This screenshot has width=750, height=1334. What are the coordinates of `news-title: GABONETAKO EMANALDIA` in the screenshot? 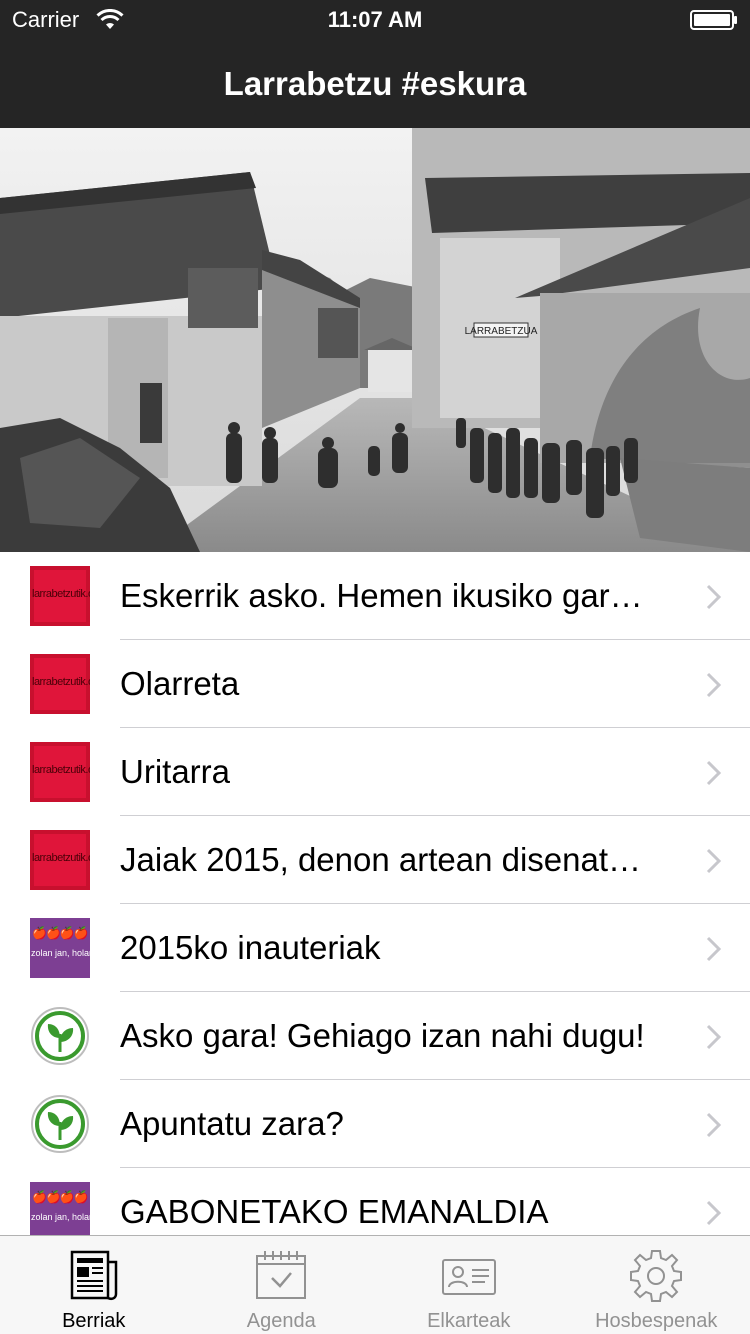 It's located at (334, 1211).